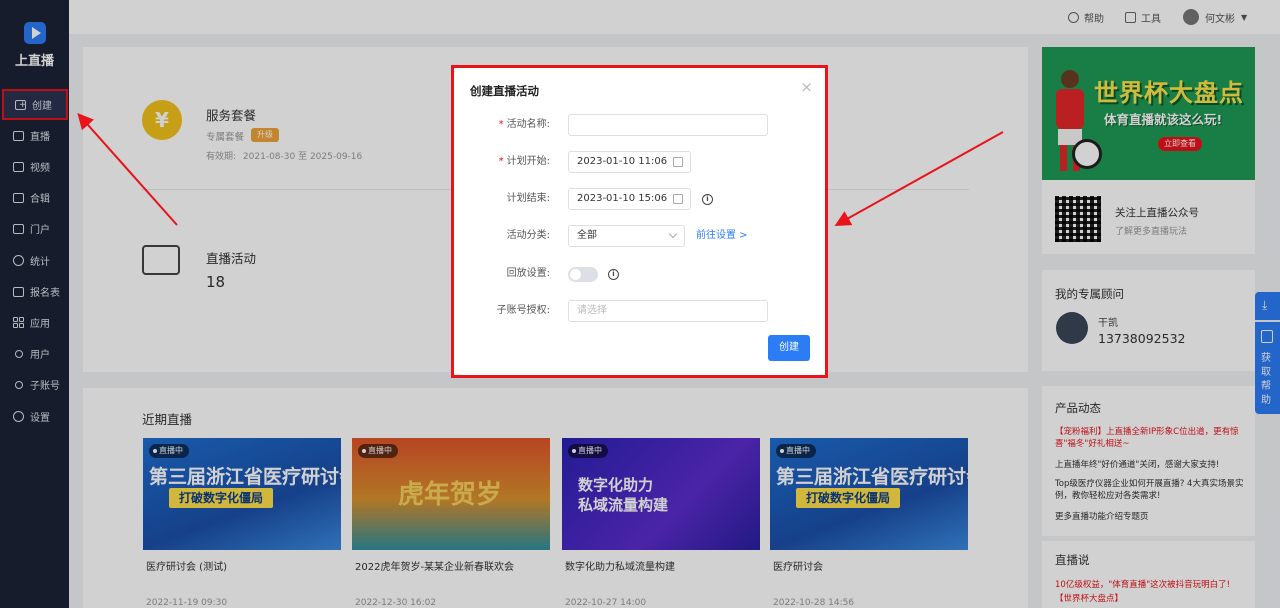  Describe the element at coordinates (528, 273) in the screenshot. I see `field-label: 回放设置:` at that location.